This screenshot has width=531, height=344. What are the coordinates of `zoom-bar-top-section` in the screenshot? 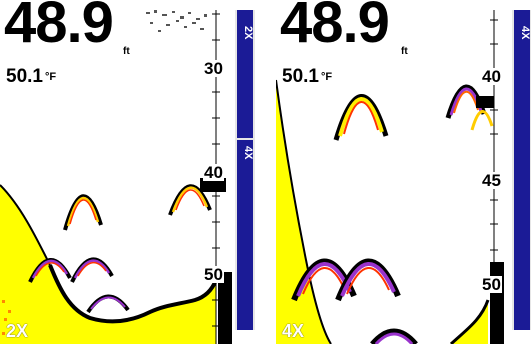 It's located at (245, 47).